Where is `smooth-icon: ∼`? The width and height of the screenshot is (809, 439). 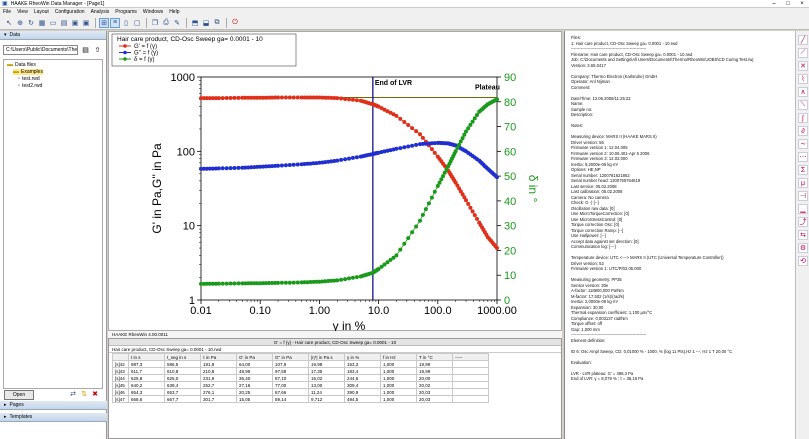 smooth-icon: ∼ is located at coordinates (803, 144).